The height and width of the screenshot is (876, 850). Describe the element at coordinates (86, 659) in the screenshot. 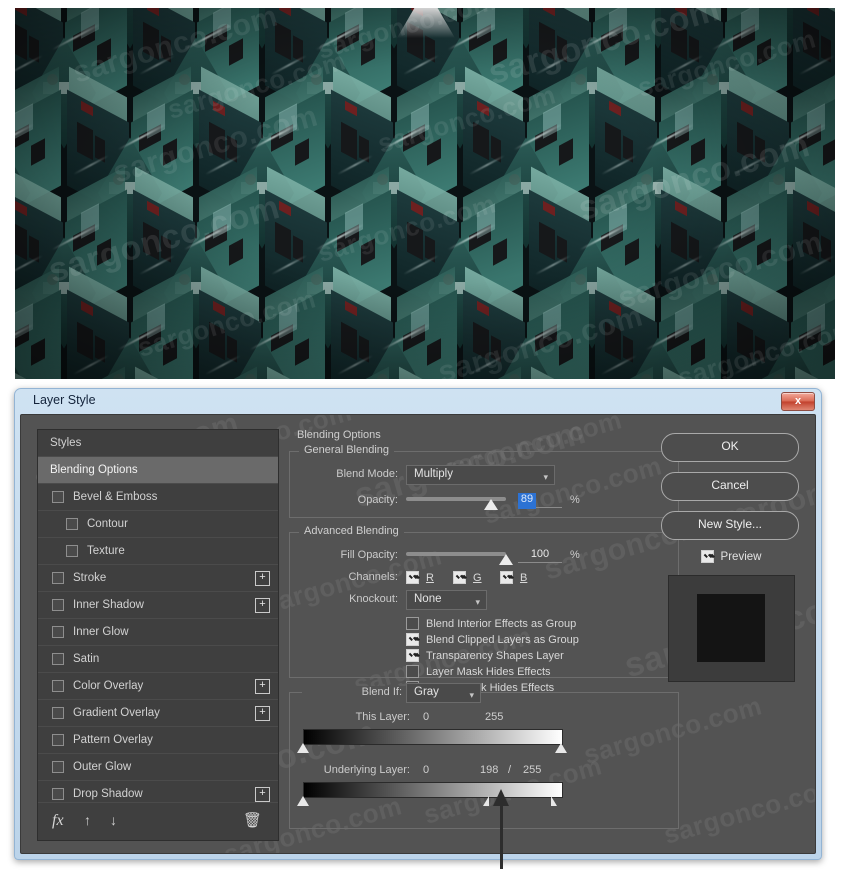

I see `sidebar-item-label: Satin` at that location.